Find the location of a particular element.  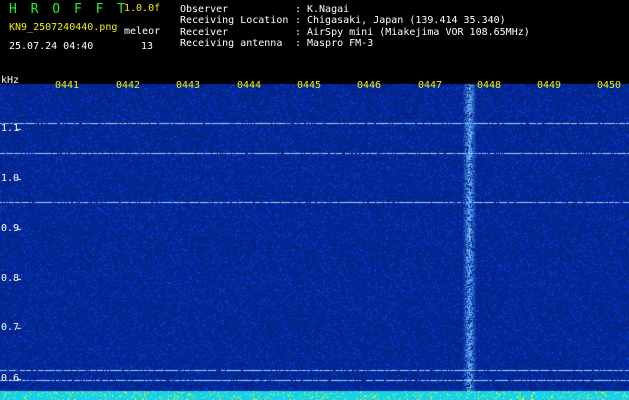

app-title: H R O F F T is located at coordinates (69, 9).